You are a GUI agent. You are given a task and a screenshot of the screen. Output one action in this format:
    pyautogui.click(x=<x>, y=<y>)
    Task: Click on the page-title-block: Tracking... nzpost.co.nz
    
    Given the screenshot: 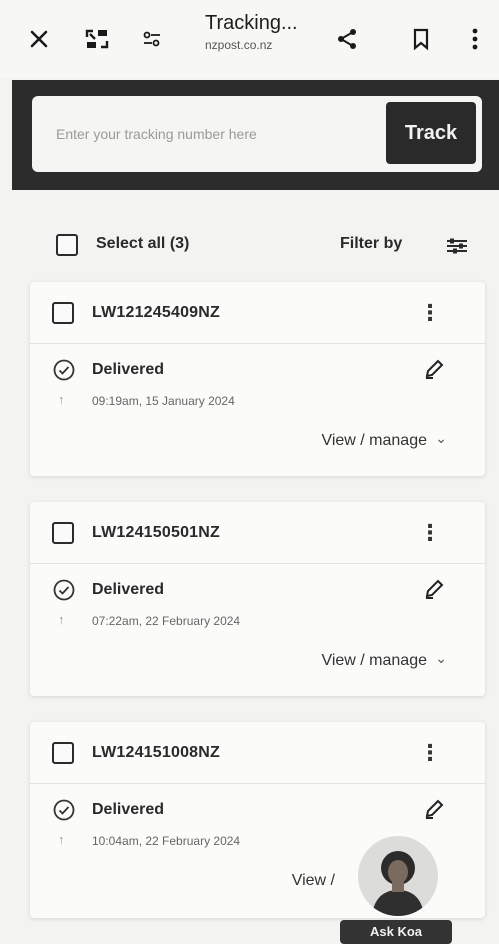 What is the action you would take?
    pyautogui.click(x=265, y=32)
    